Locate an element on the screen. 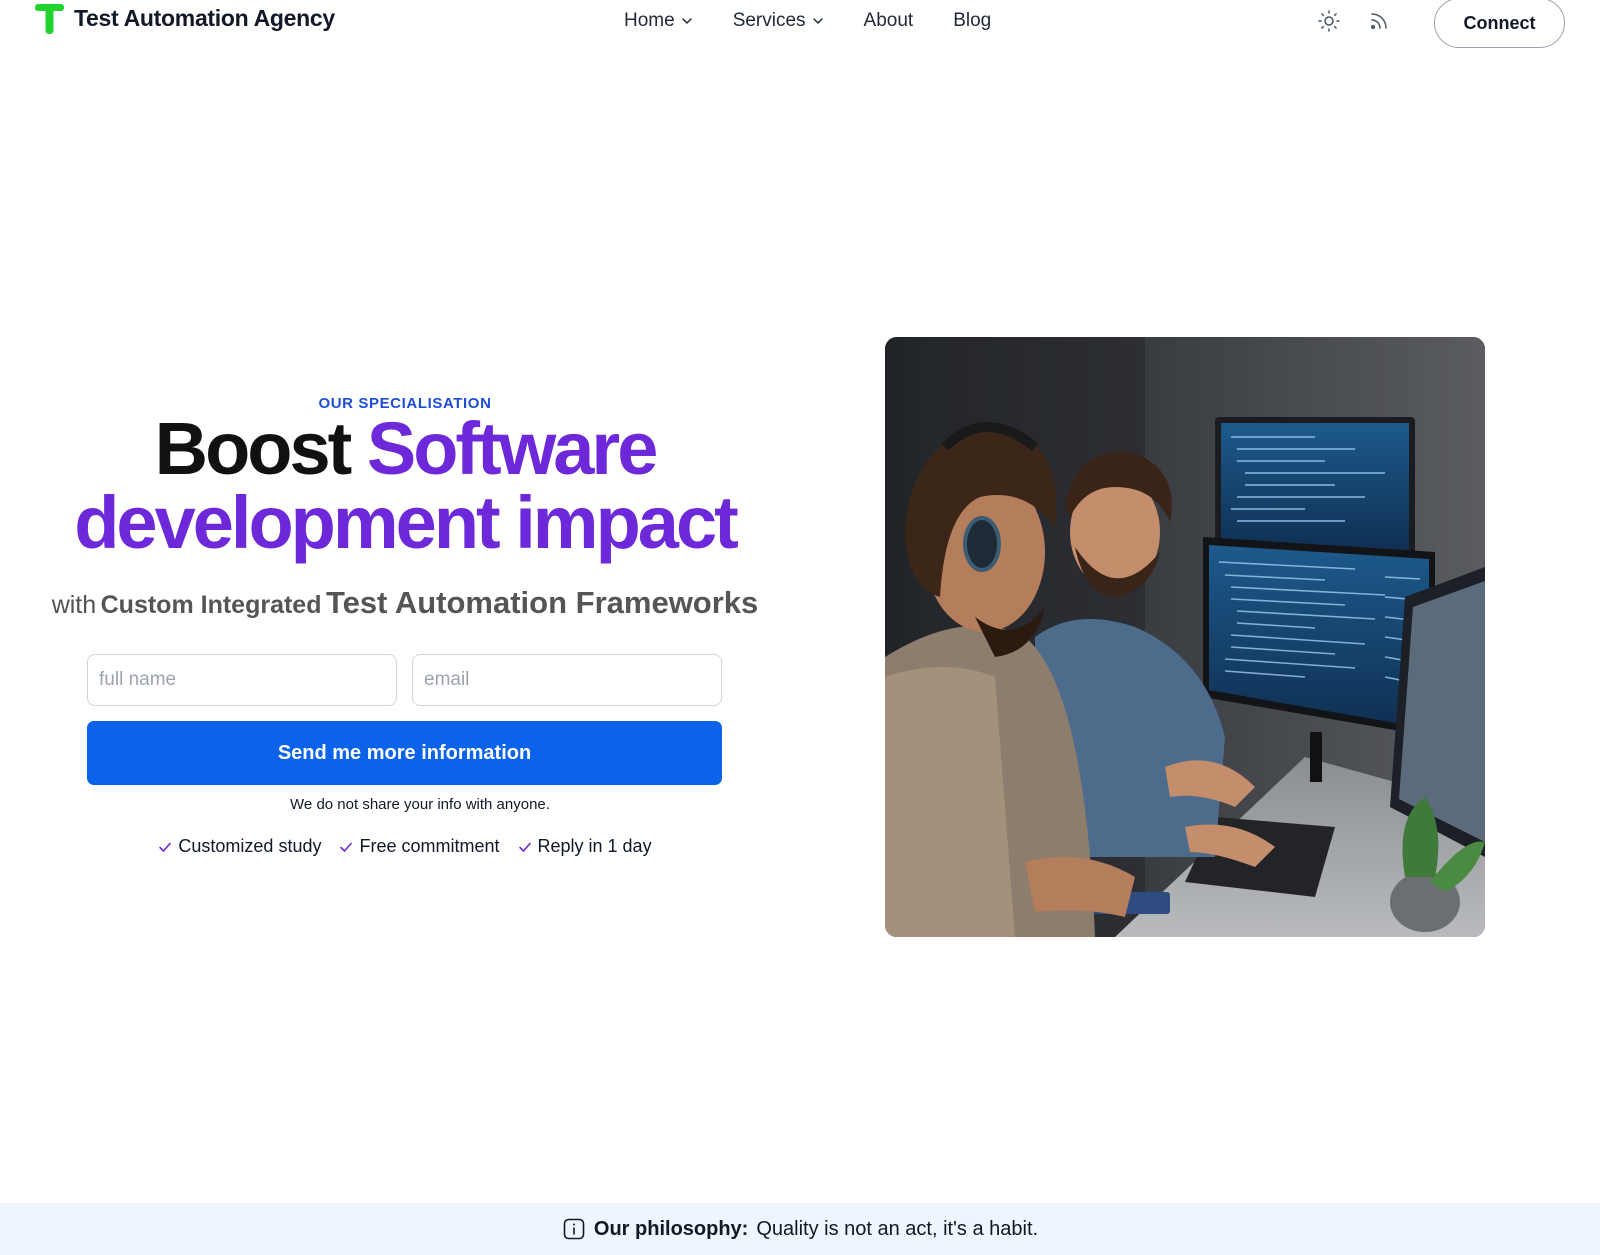 This screenshot has width=1600, height=1255. benefit-item: Customized study is located at coordinates (239, 846).